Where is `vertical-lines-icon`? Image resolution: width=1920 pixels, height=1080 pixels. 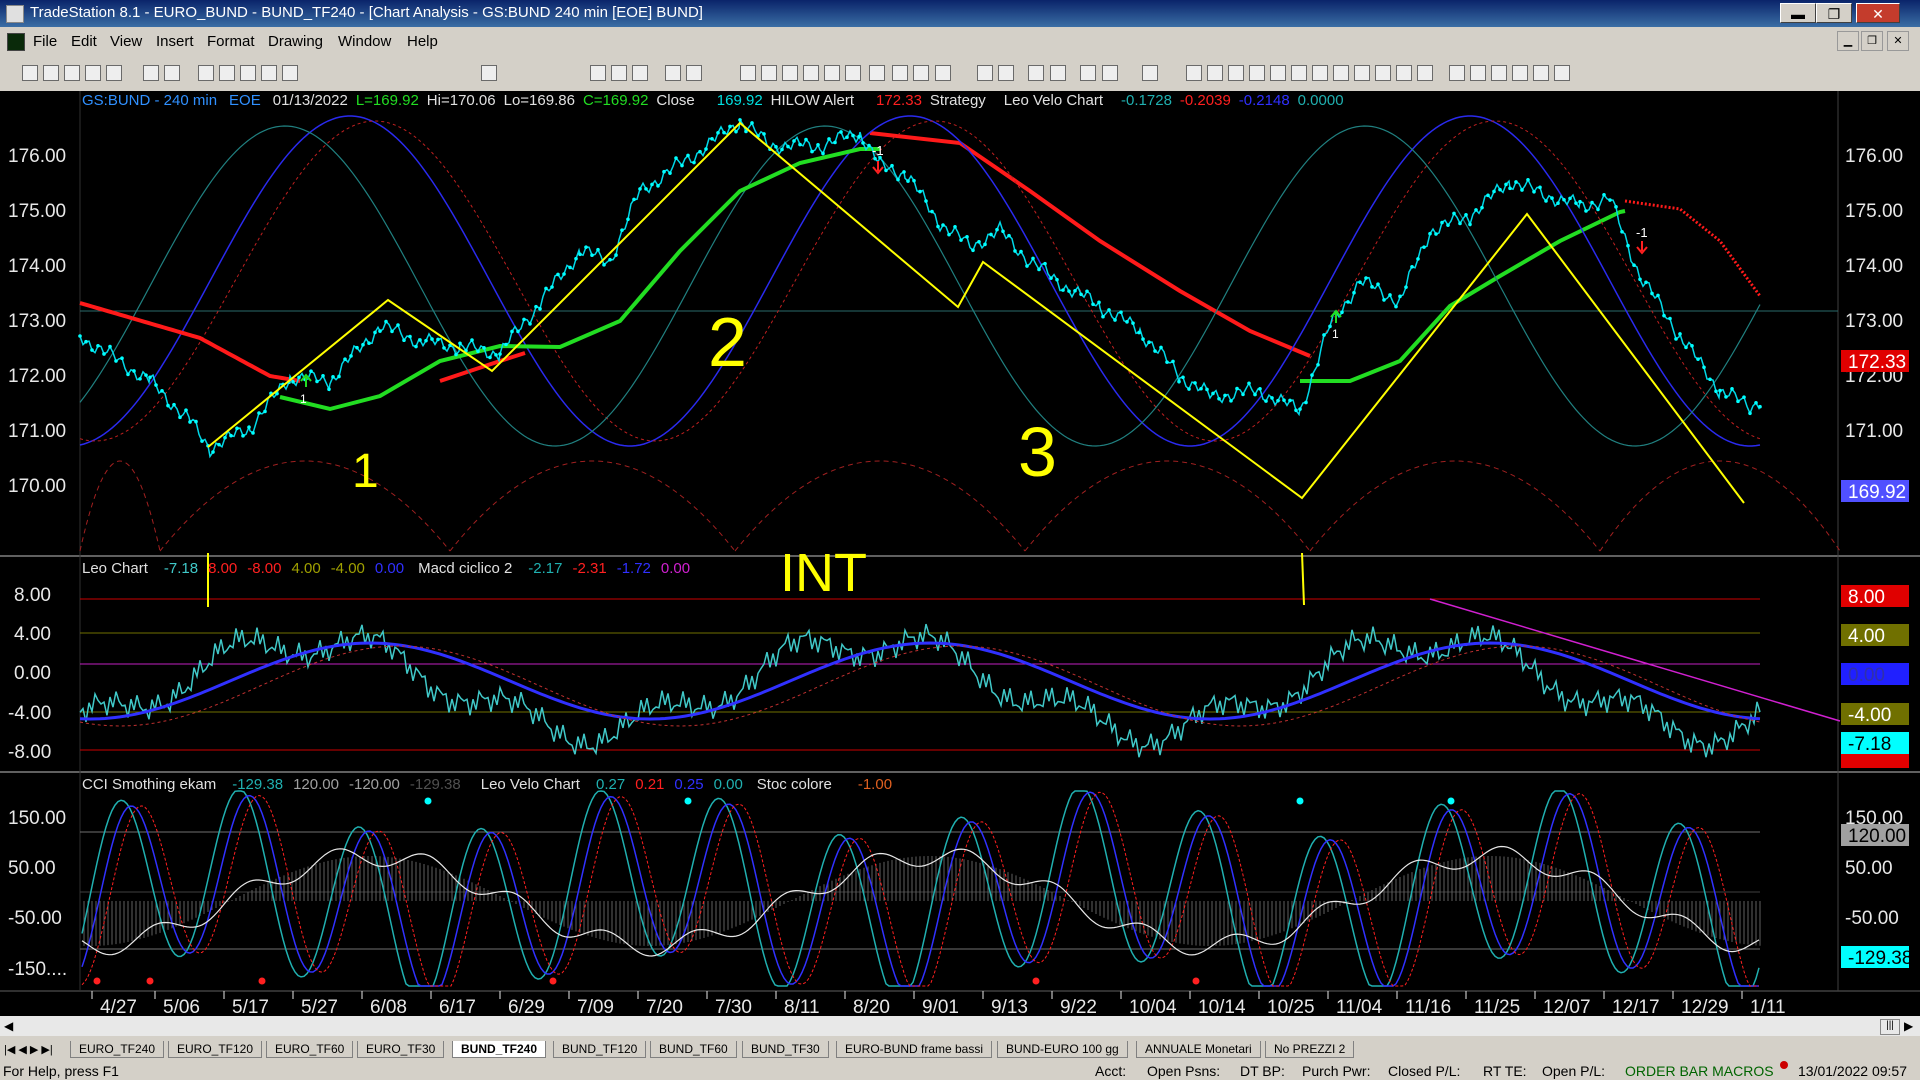 vertical-lines-icon is located at coordinates (1215, 73).